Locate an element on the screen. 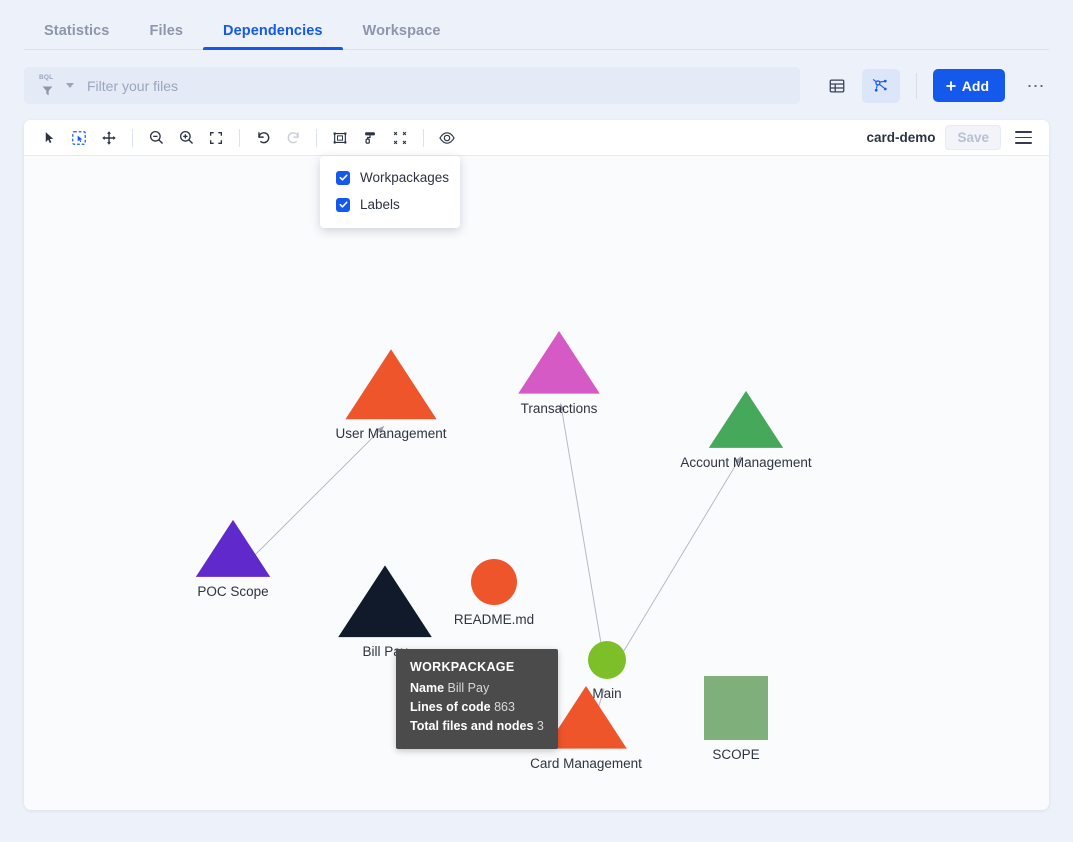 The height and width of the screenshot is (842, 1073). graph-node-label-readme: README.md is located at coordinates (494, 619).